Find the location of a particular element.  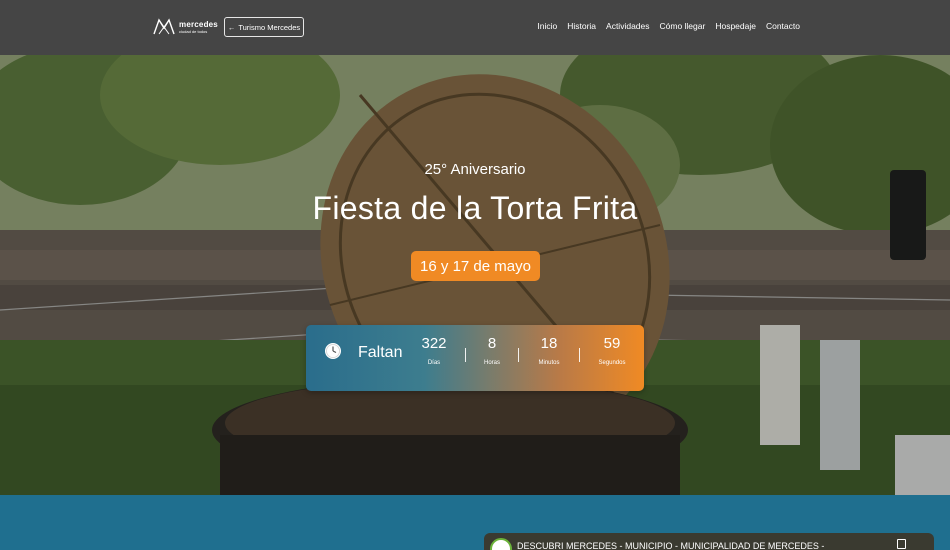

countdown-seconds-label: Segundos is located at coordinates (612, 363).